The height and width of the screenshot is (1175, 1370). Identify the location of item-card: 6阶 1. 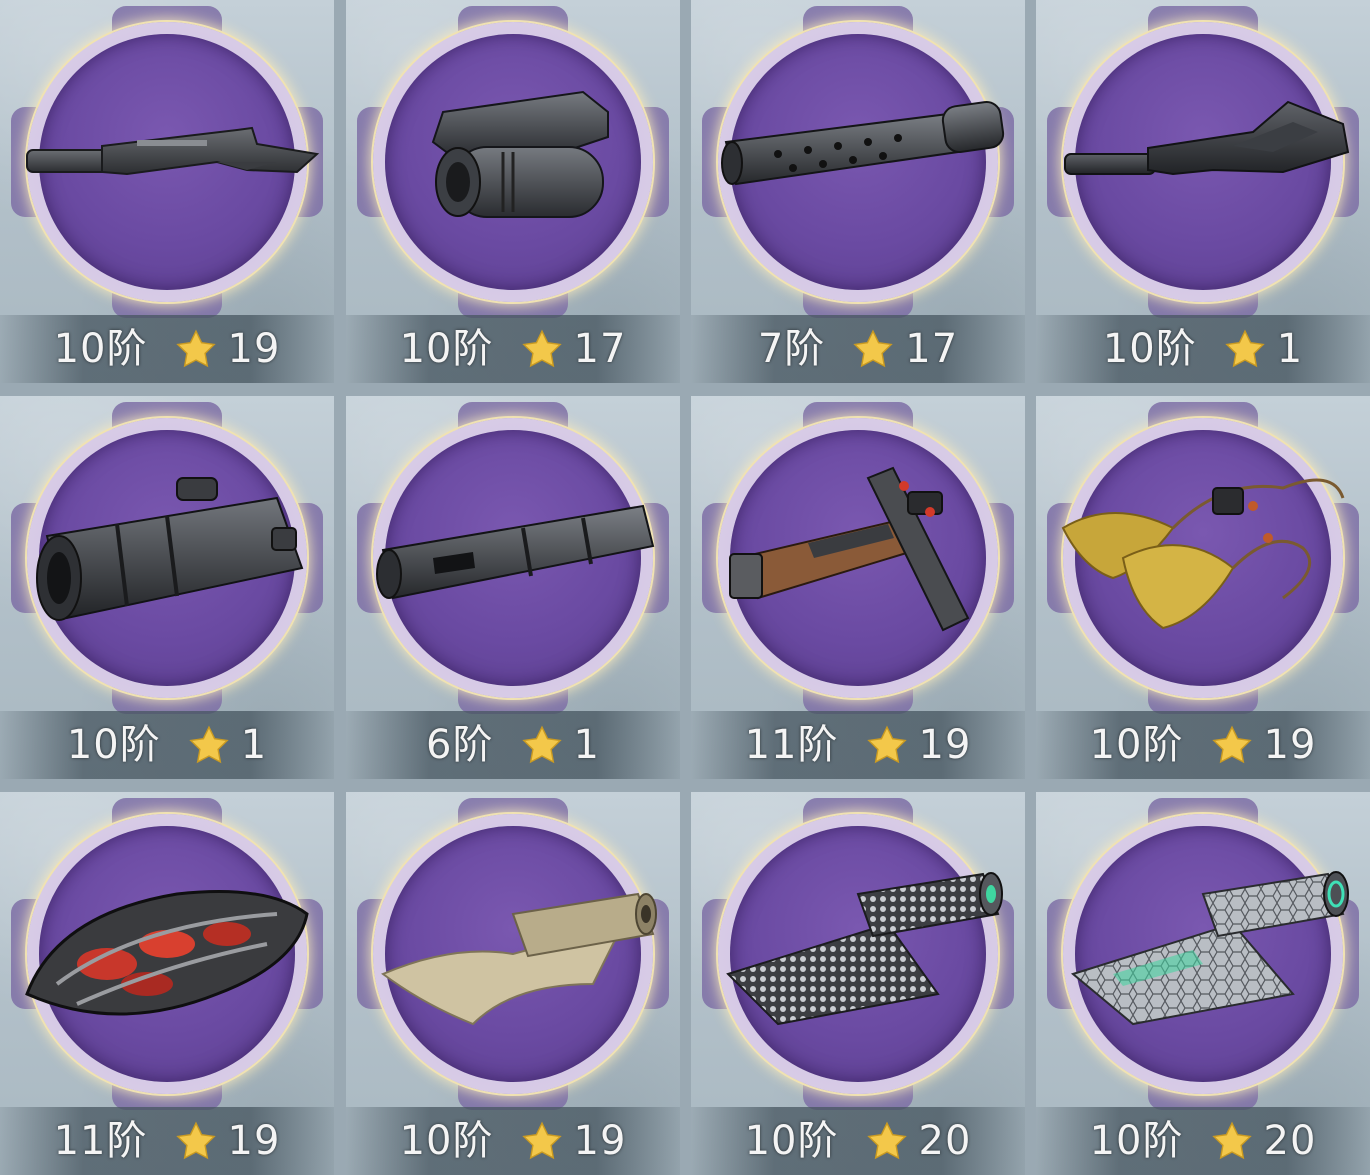
(513, 587).